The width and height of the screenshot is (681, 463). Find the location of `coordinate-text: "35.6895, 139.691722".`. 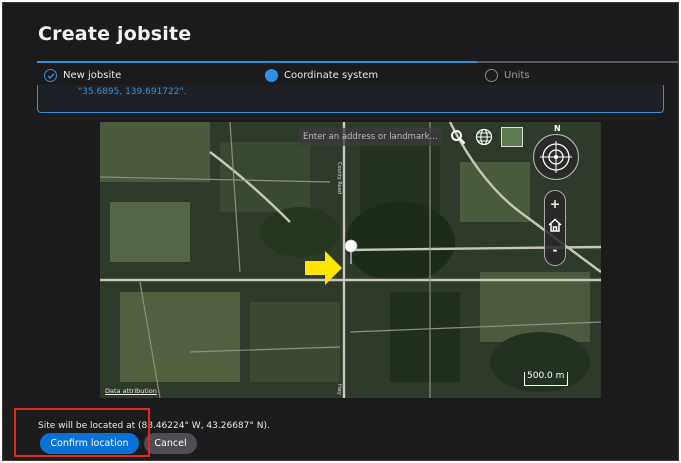

coordinate-text: "35.6895, 139.691722". is located at coordinates (132, 92).